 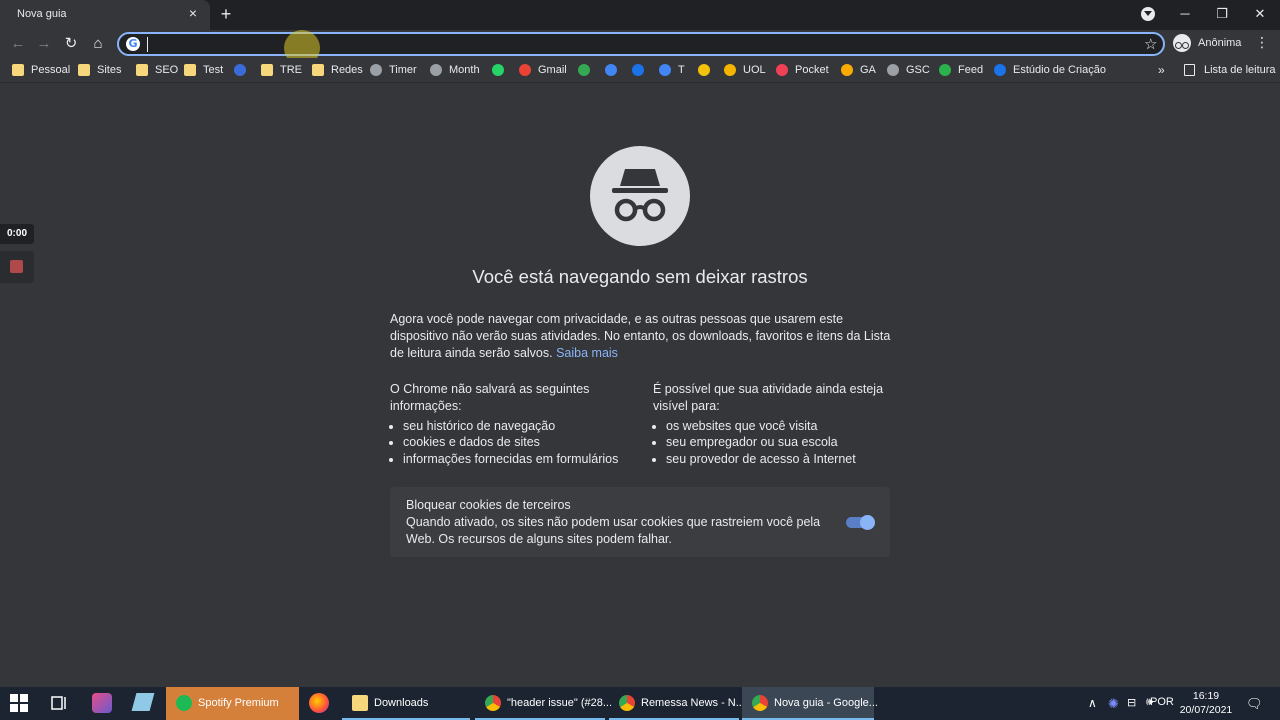 I want to click on photo-app-icon, so click(x=102, y=703).